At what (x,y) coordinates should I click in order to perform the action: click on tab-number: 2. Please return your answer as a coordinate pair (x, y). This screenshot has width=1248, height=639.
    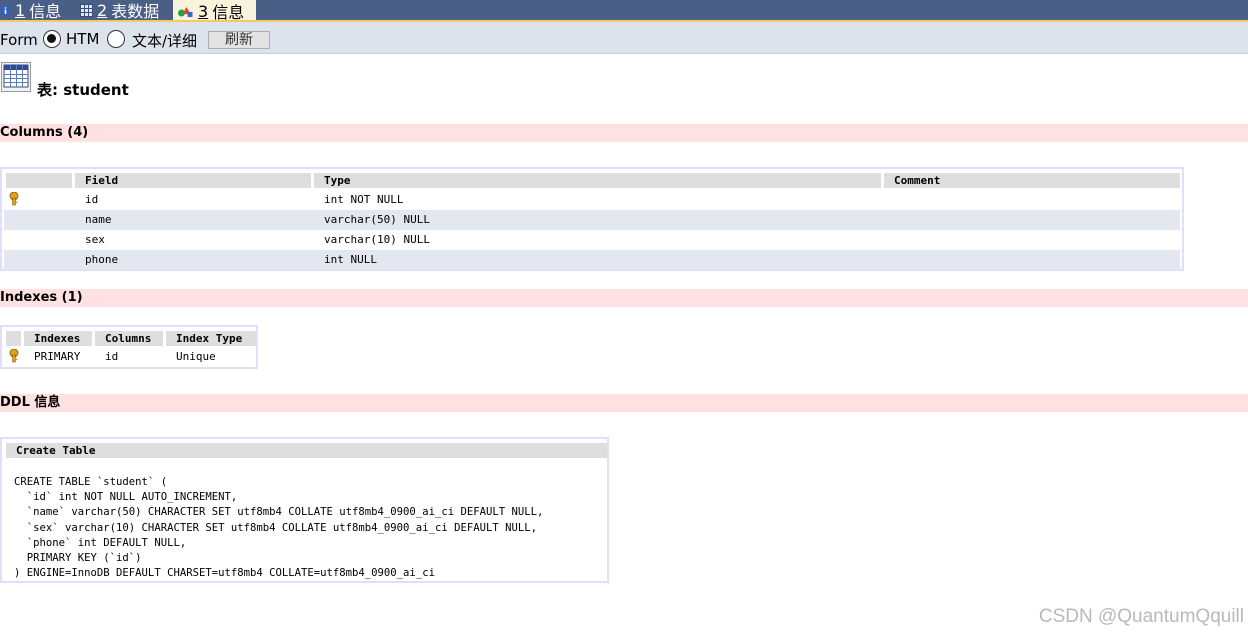
    Looking at the image, I should click on (102, 10).